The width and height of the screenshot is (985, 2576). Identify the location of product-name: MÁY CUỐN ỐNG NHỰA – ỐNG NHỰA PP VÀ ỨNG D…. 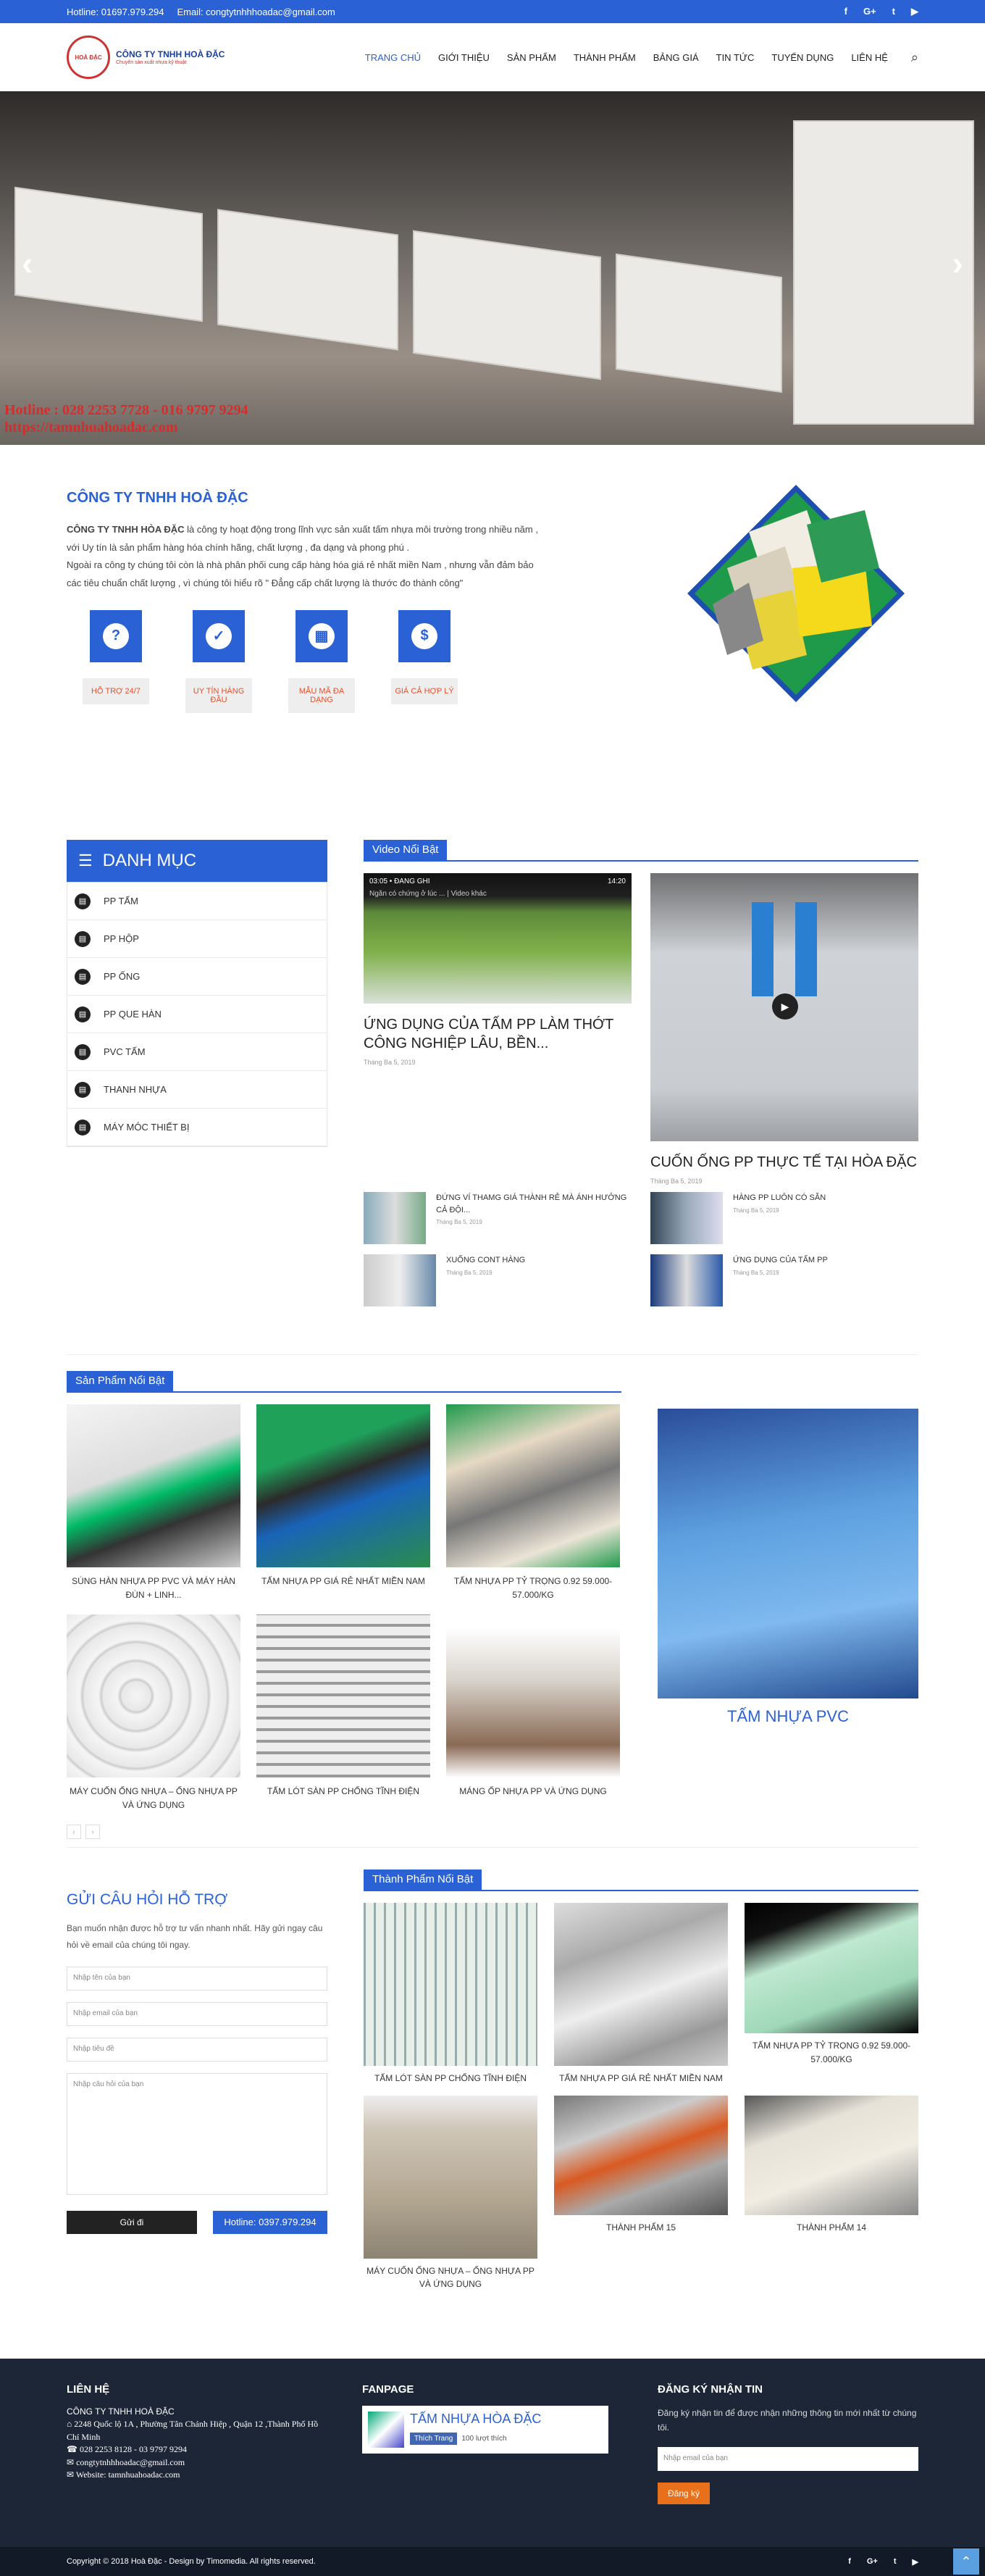
(153, 1798).